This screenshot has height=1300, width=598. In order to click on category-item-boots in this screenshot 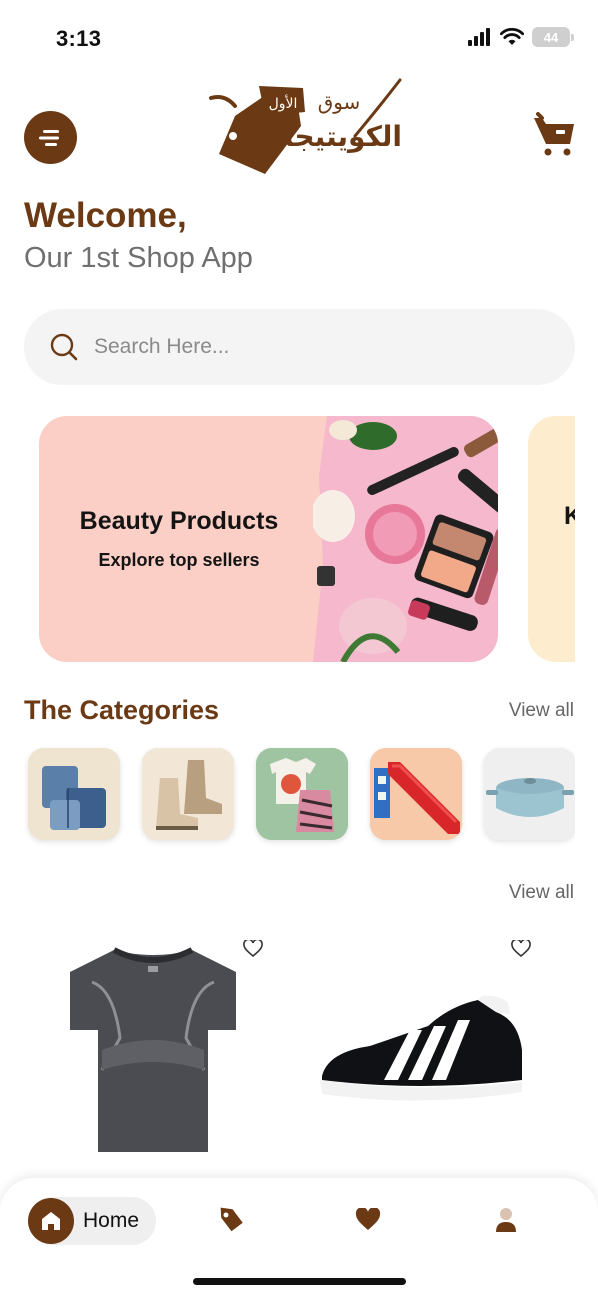, I will do `click(188, 794)`.